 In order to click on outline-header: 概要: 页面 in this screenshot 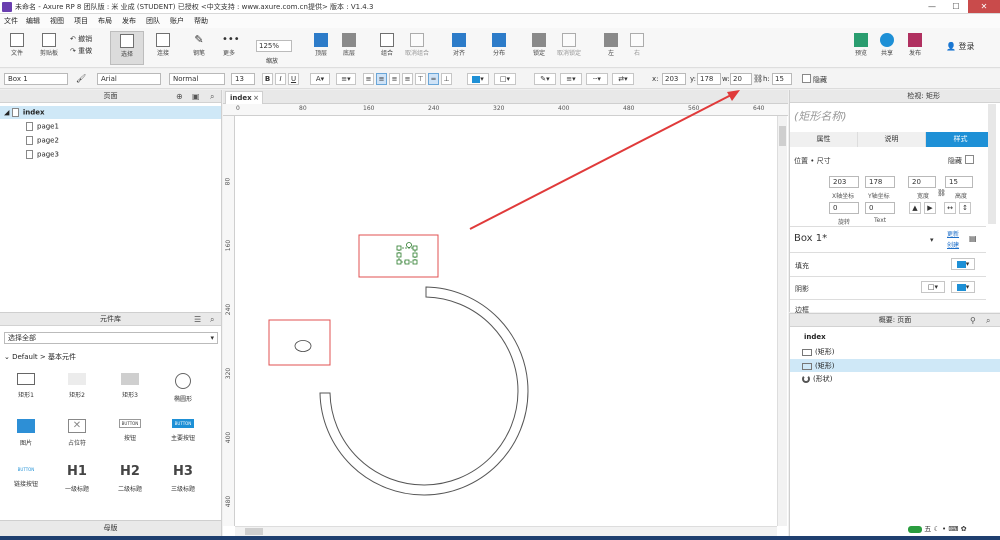, I will do `click(895, 320)`.